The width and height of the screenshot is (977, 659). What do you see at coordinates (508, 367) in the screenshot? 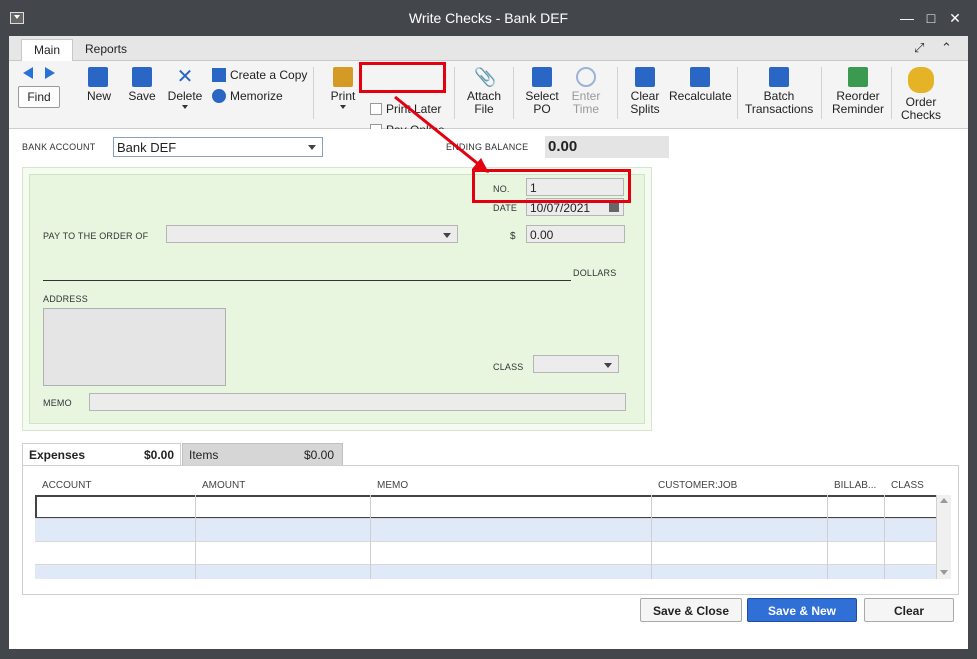
I see `class-label: CLASS` at bounding box center [508, 367].